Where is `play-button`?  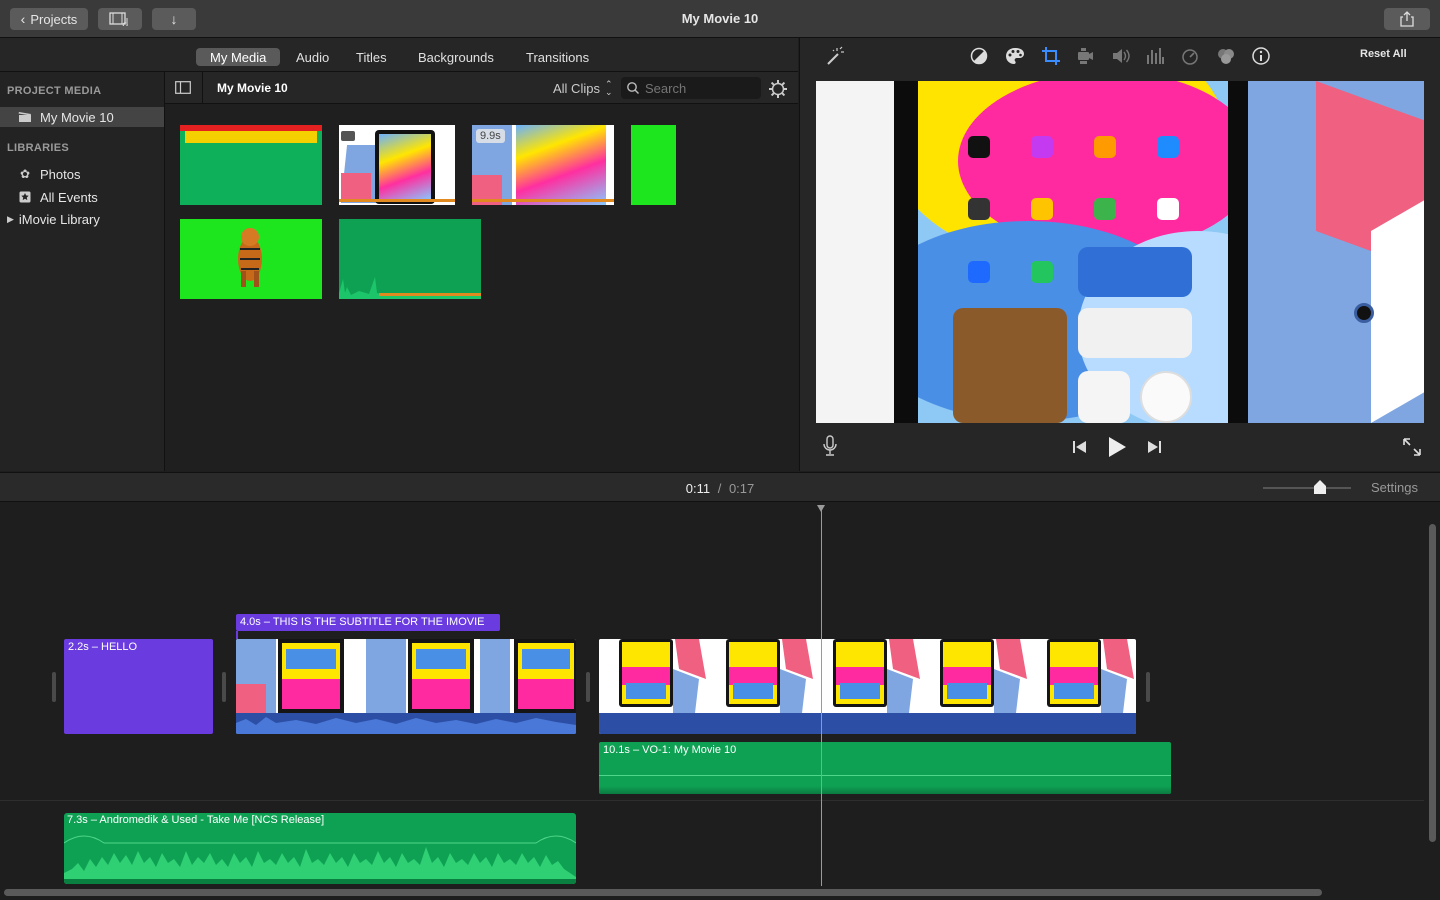
play-button is located at coordinates (1117, 447).